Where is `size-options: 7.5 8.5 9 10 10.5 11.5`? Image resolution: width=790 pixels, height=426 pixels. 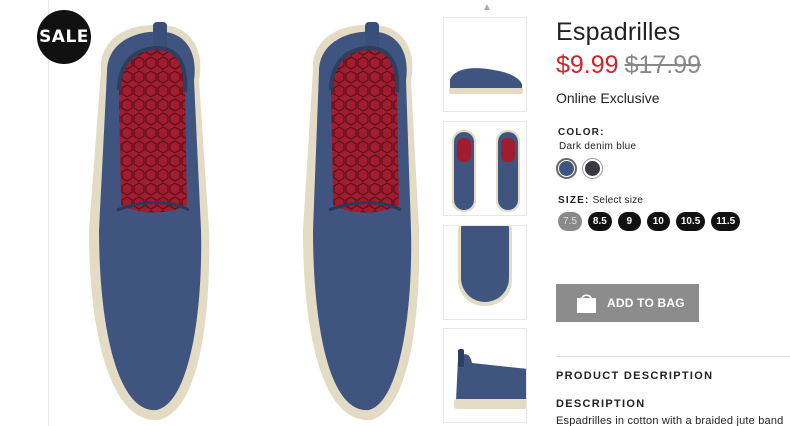
size-options: 7.5 8.5 9 10 10.5 11.5 is located at coordinates (649, 221).